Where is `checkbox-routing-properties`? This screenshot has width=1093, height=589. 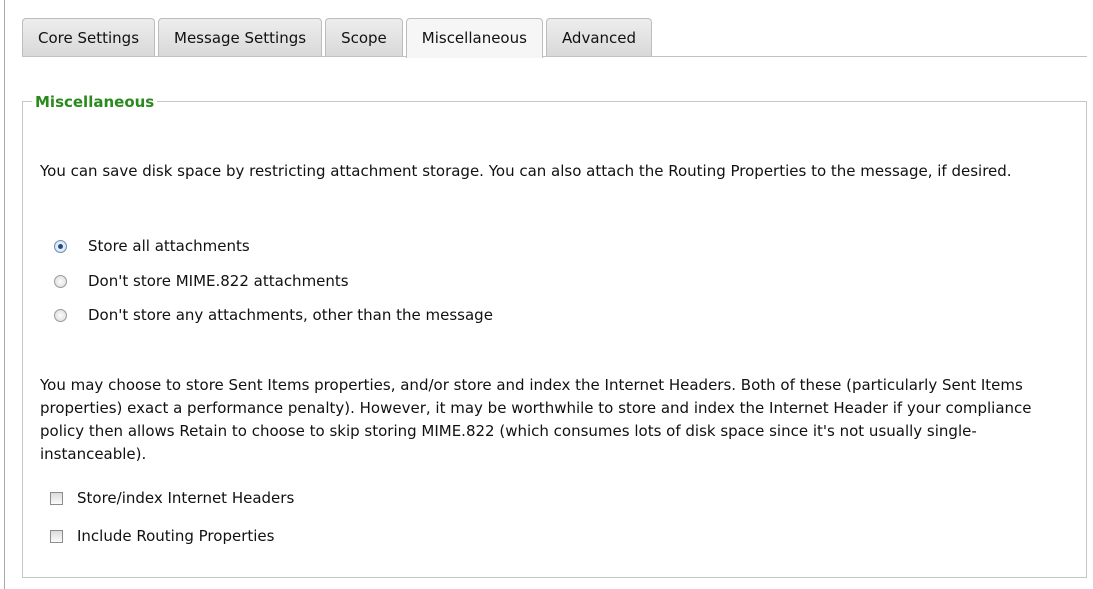 checkbox-routing-properties is located at coordinates (56, 536).